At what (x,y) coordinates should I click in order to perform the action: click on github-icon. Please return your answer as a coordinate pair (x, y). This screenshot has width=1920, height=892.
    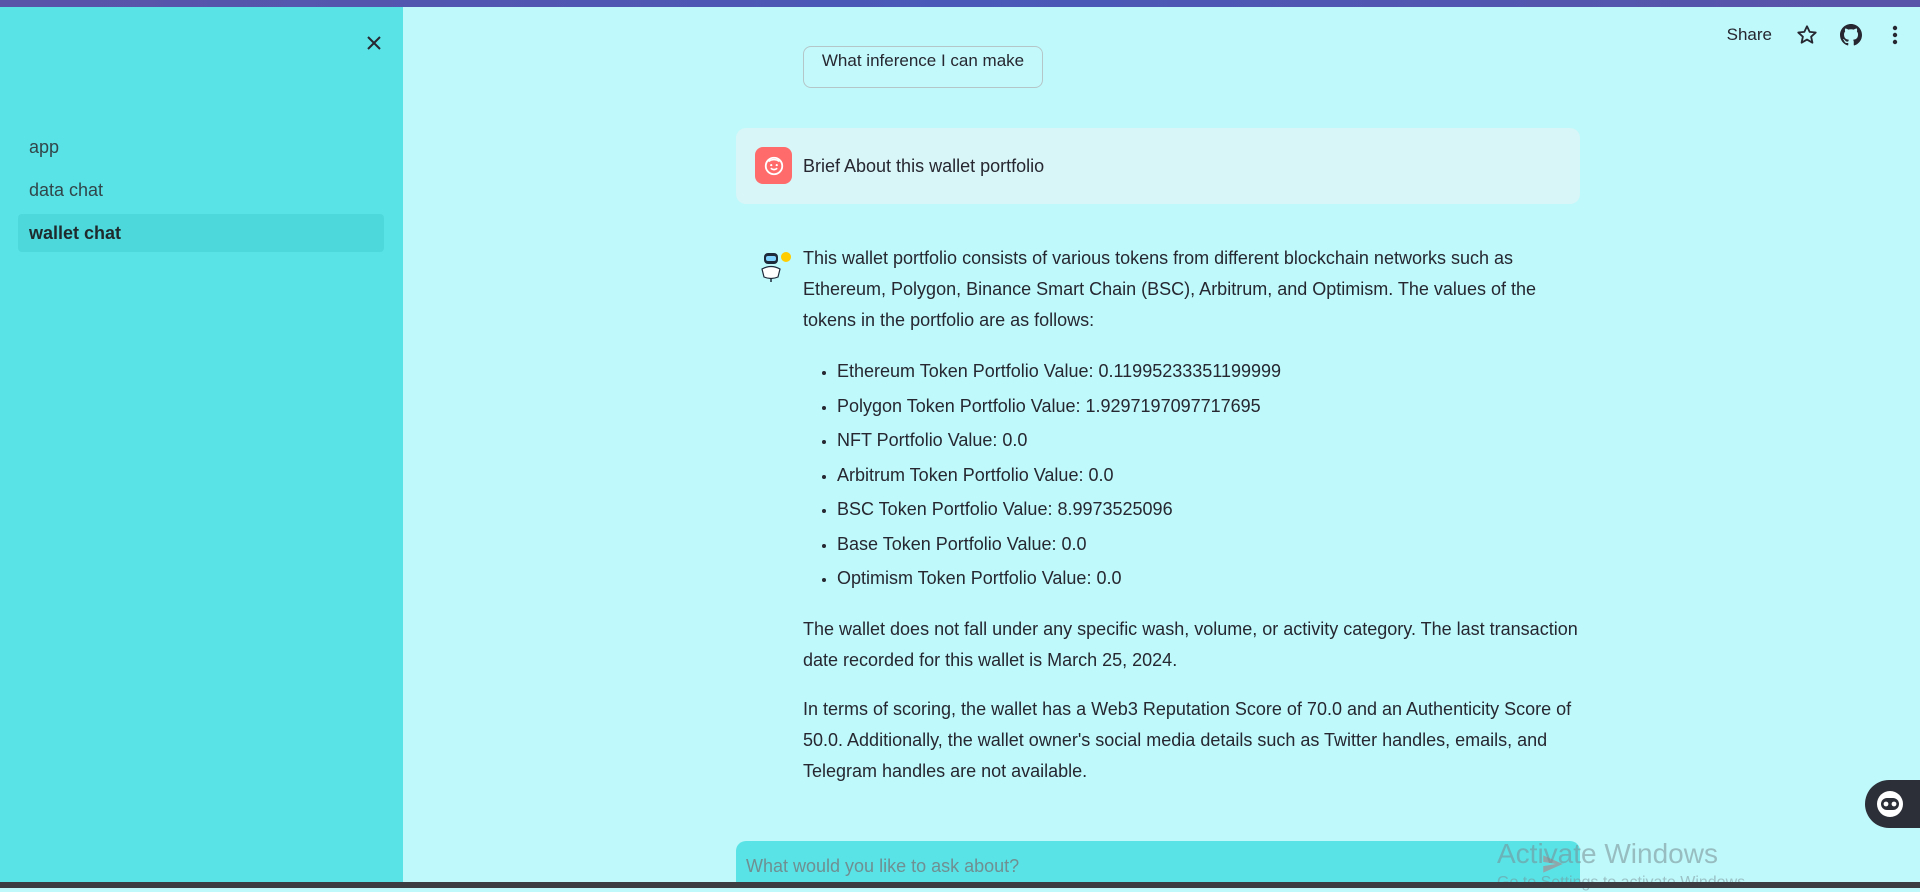
    Looking at the image, I should click on (1851, 35).